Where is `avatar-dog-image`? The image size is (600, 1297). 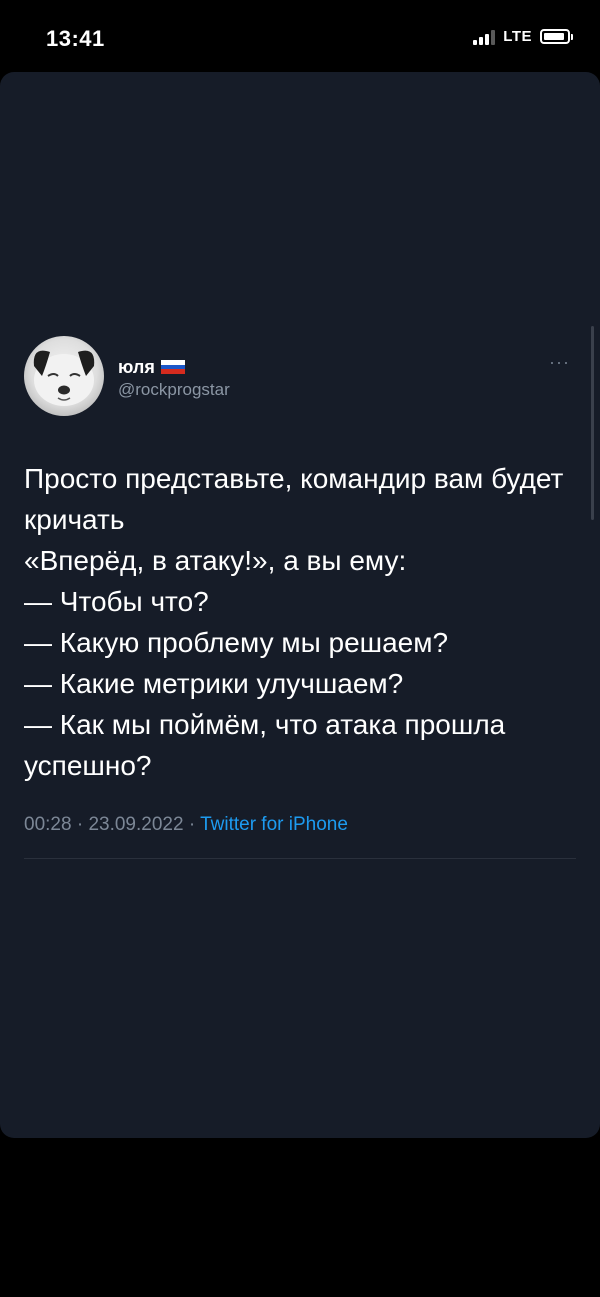
avatar-dog-image is located at coordinates (64, 378).